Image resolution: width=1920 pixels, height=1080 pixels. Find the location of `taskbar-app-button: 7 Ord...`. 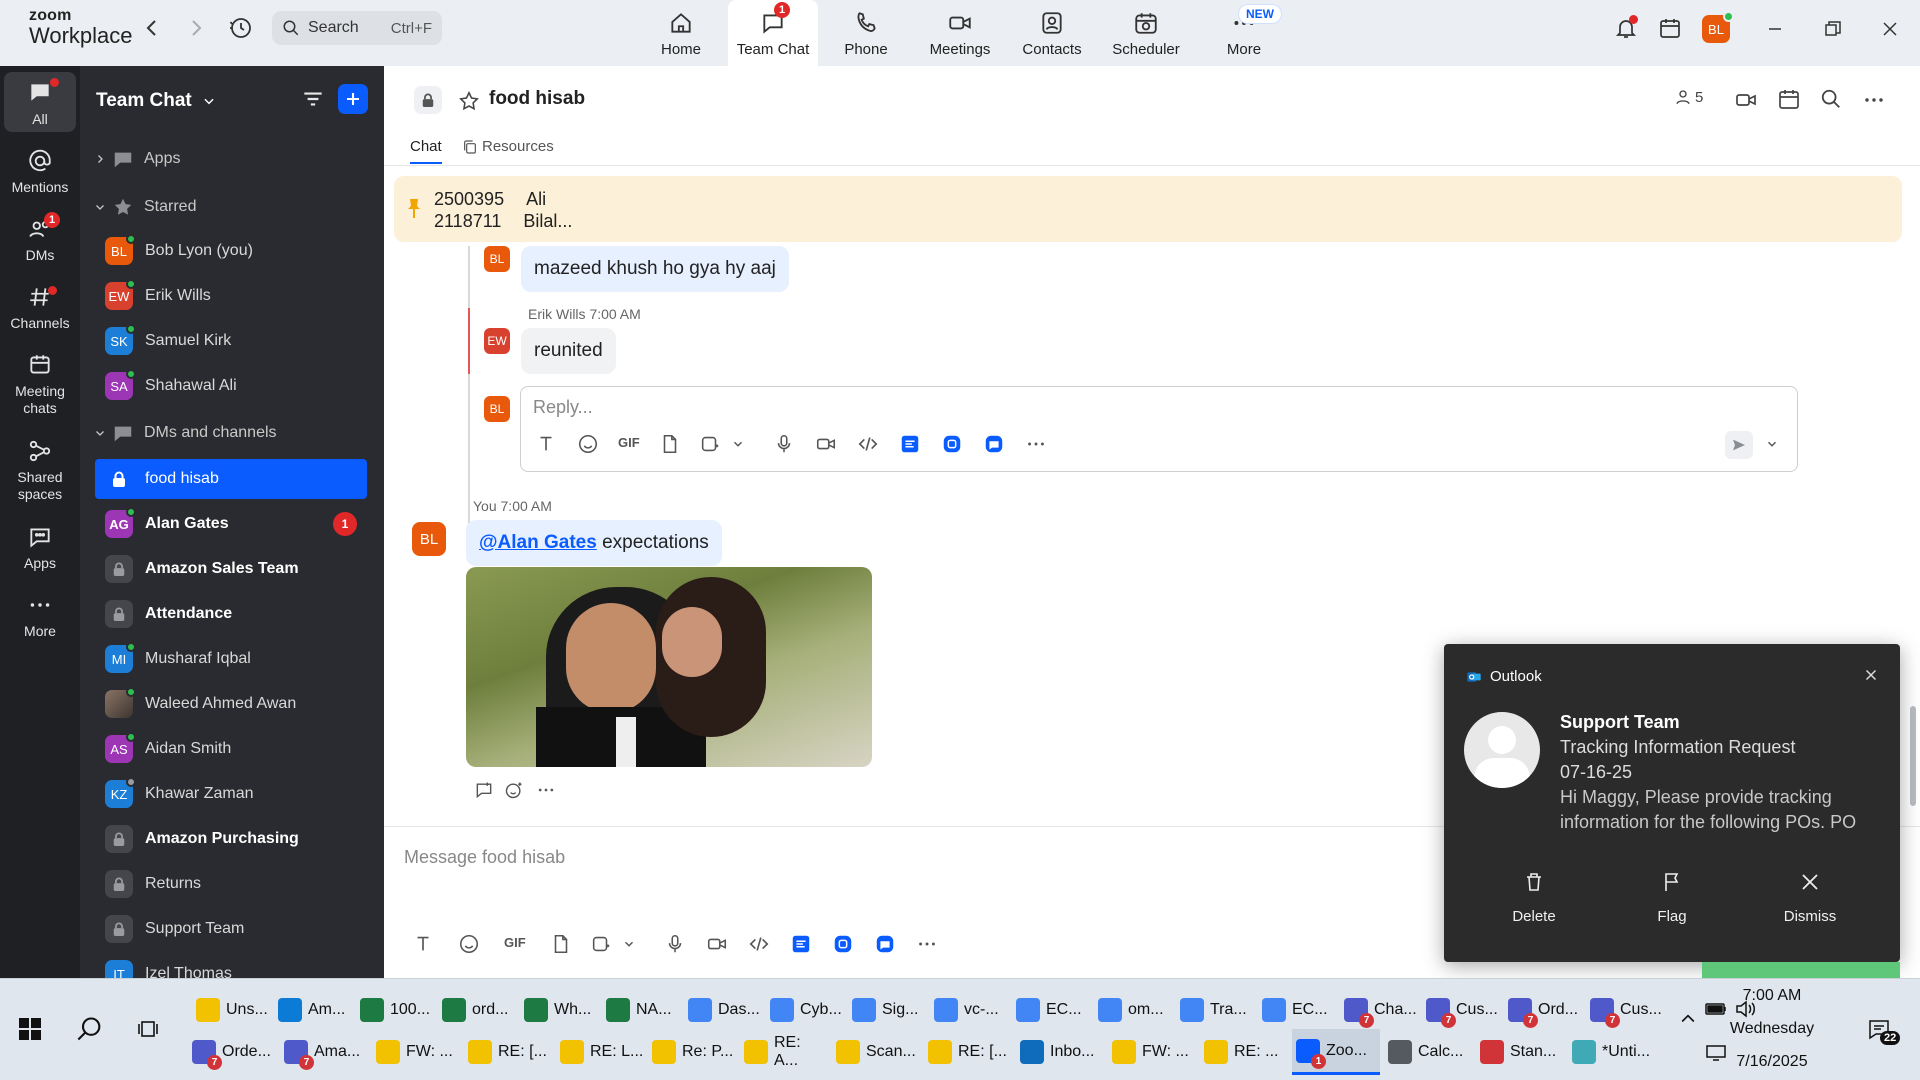

taskbar-app-button: 7 Ord... is located at coordinates (1543, 1010).